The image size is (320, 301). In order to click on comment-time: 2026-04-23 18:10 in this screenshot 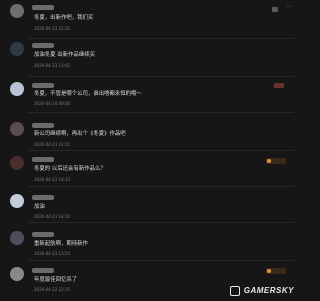, I will do `click(52, 216)`.